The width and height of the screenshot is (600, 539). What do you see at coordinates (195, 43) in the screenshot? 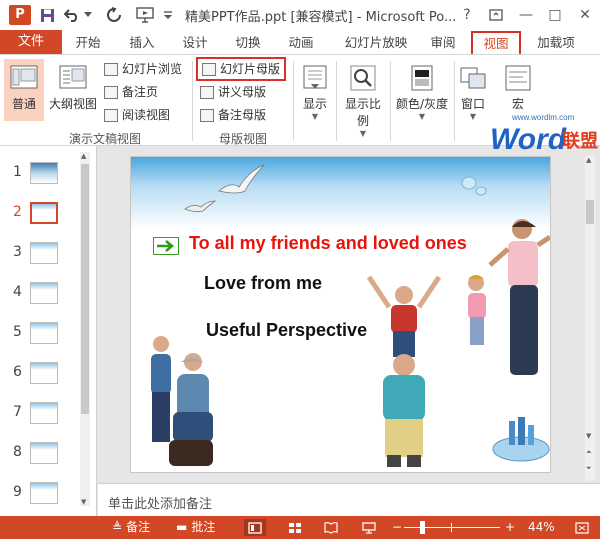
I see `tab-design: 设计` at bounding box center [195, 43].